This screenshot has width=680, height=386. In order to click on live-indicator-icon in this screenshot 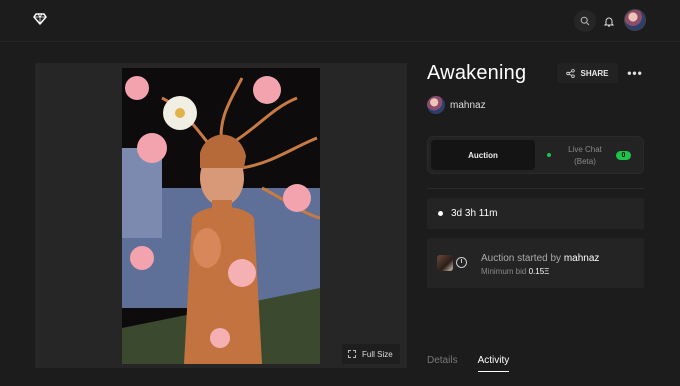, I will do `click(549, 155)`.